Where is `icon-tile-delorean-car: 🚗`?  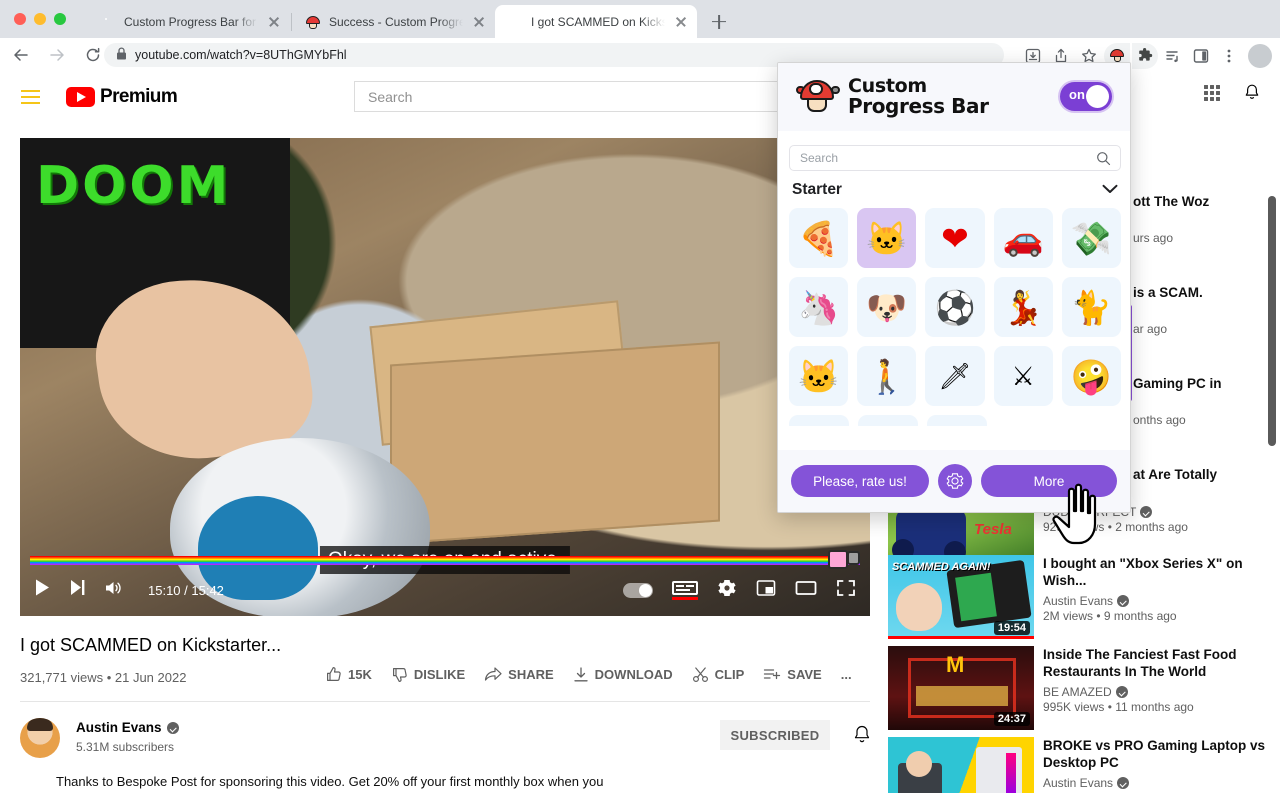
icon-tile-delorean-car: 🚗 is located at coordinates (1023, 238).